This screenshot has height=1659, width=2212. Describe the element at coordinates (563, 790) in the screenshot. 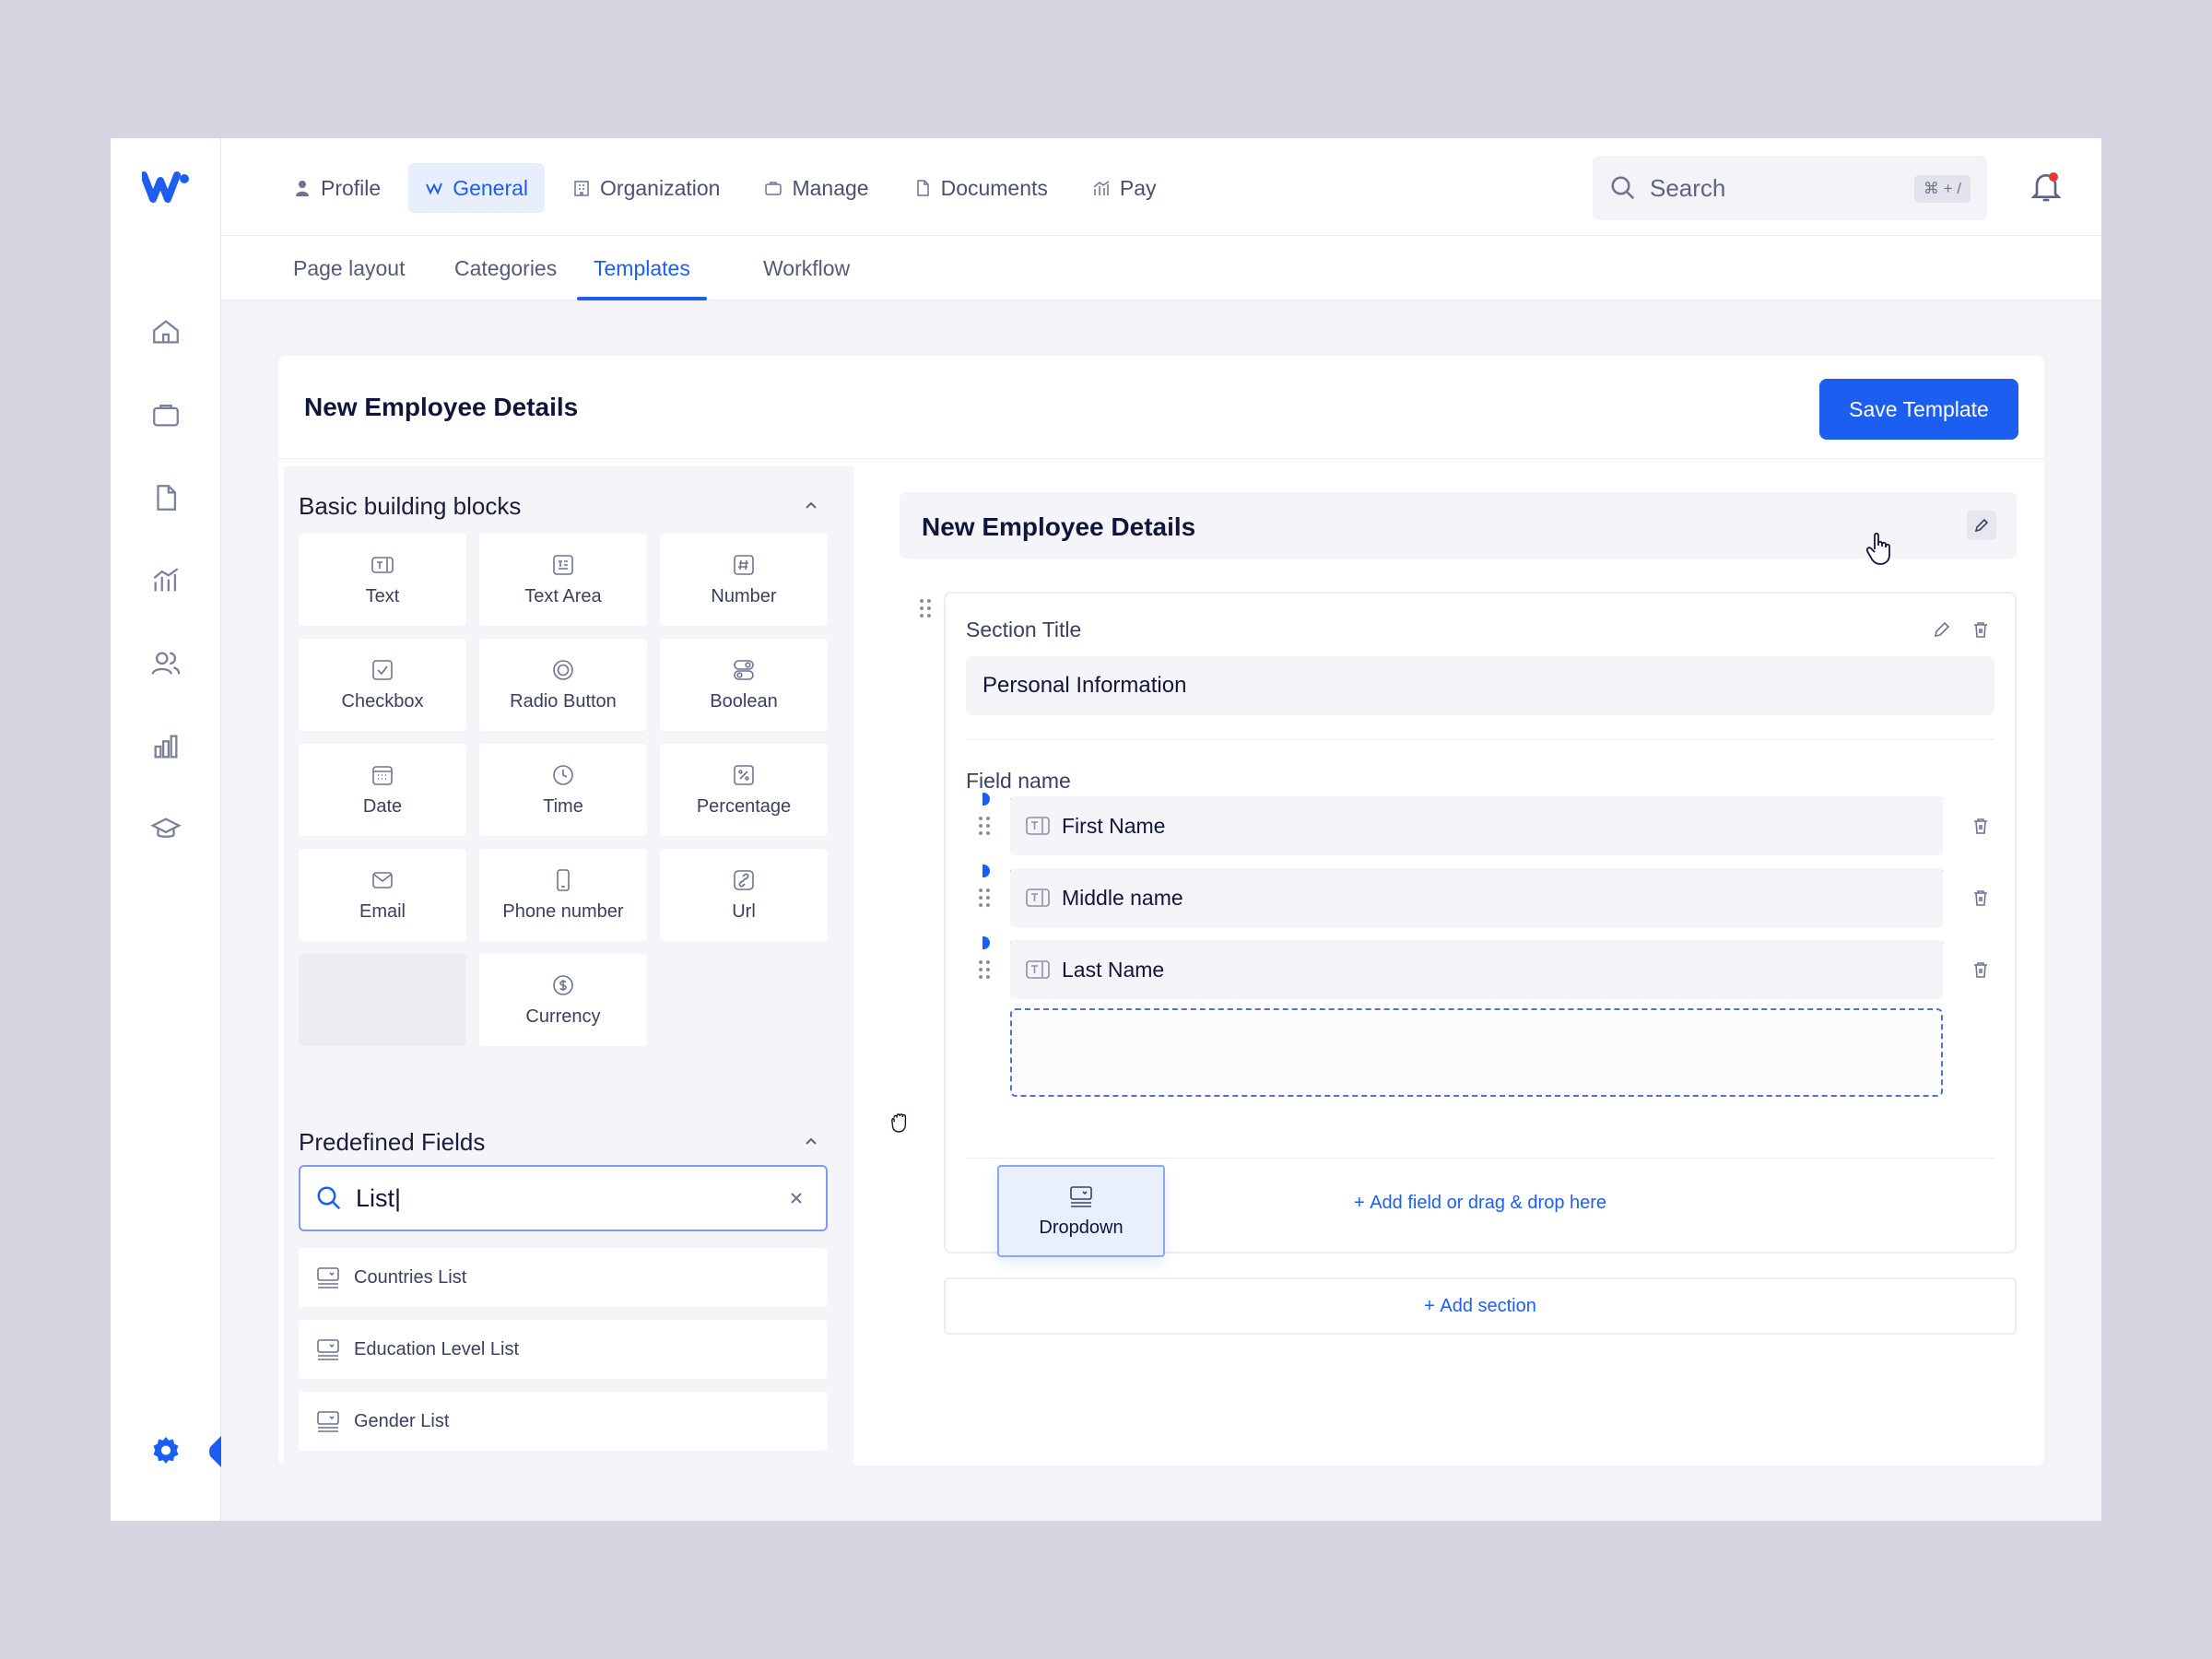

I see `block-time: Time` at that location.